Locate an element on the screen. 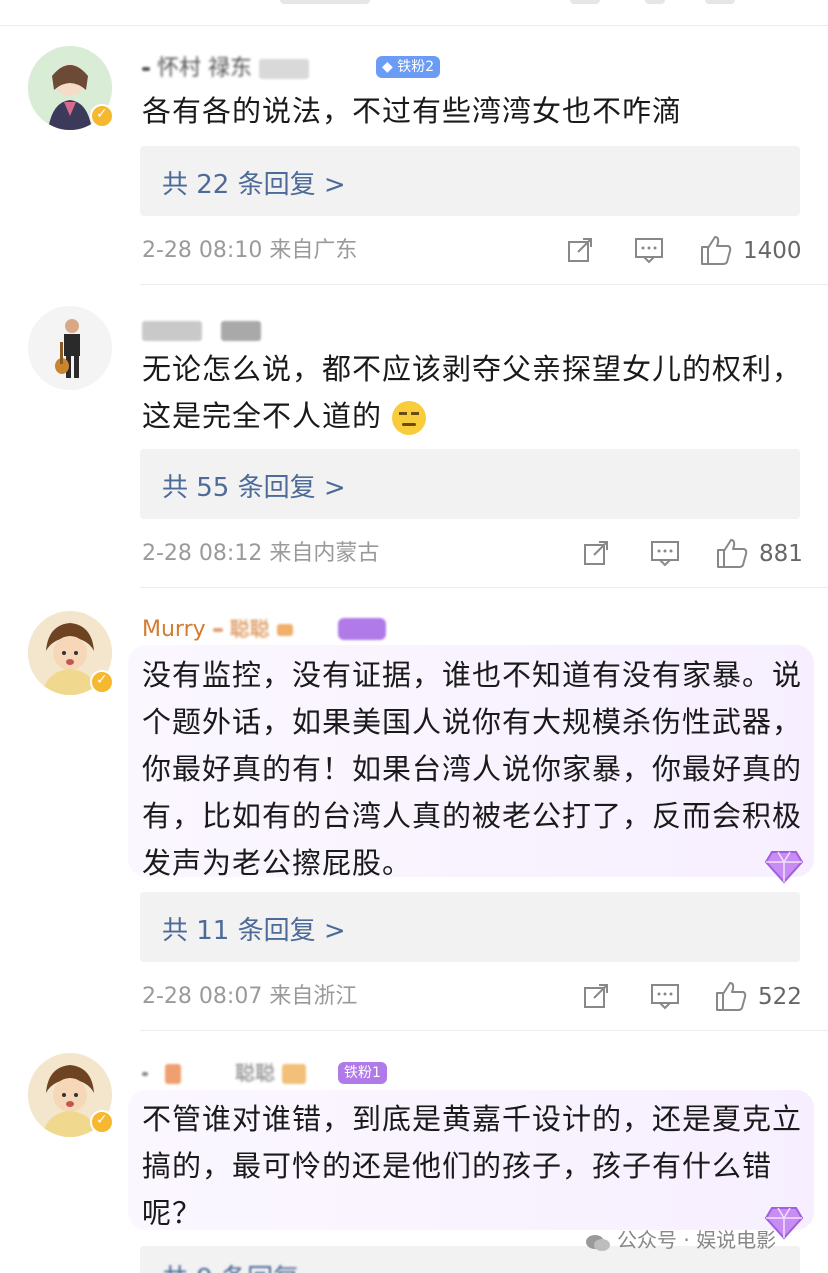  view-replies-button: 共 11 条回复 > is located at coordinates (470, 927).